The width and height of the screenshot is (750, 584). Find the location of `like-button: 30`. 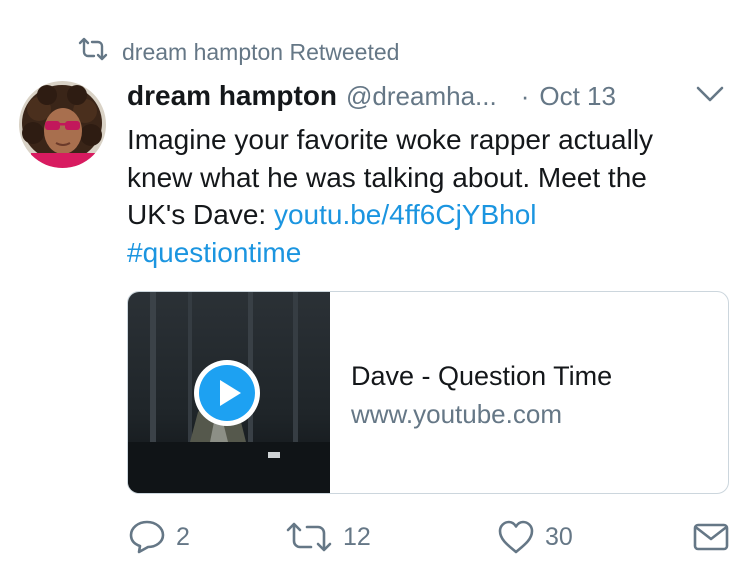

like-button: 30 is located at coordinates (535, 537).